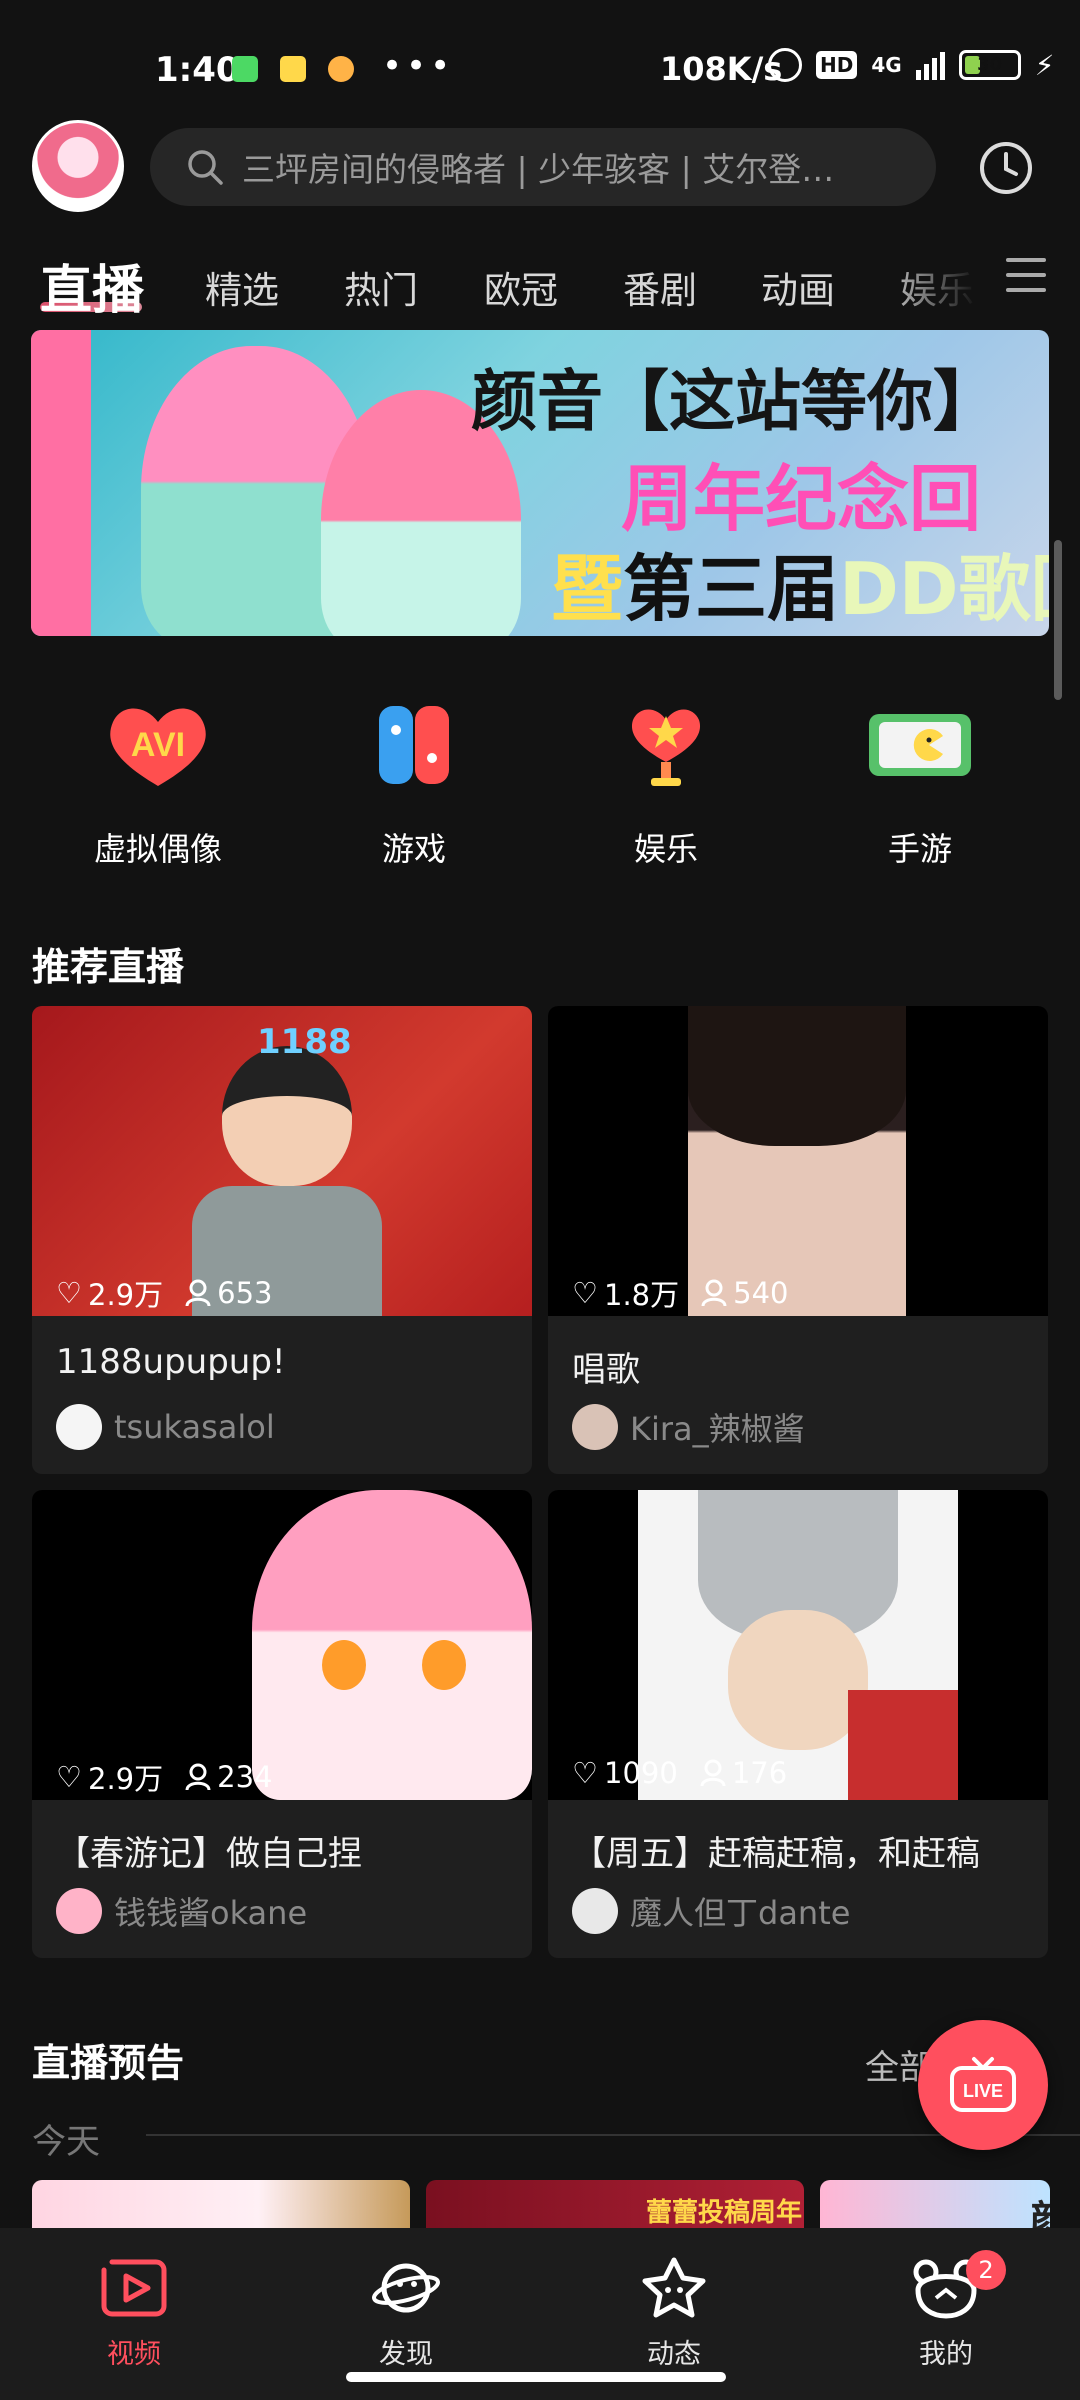  I want to click on network-type: 4G, so click(886, 65).